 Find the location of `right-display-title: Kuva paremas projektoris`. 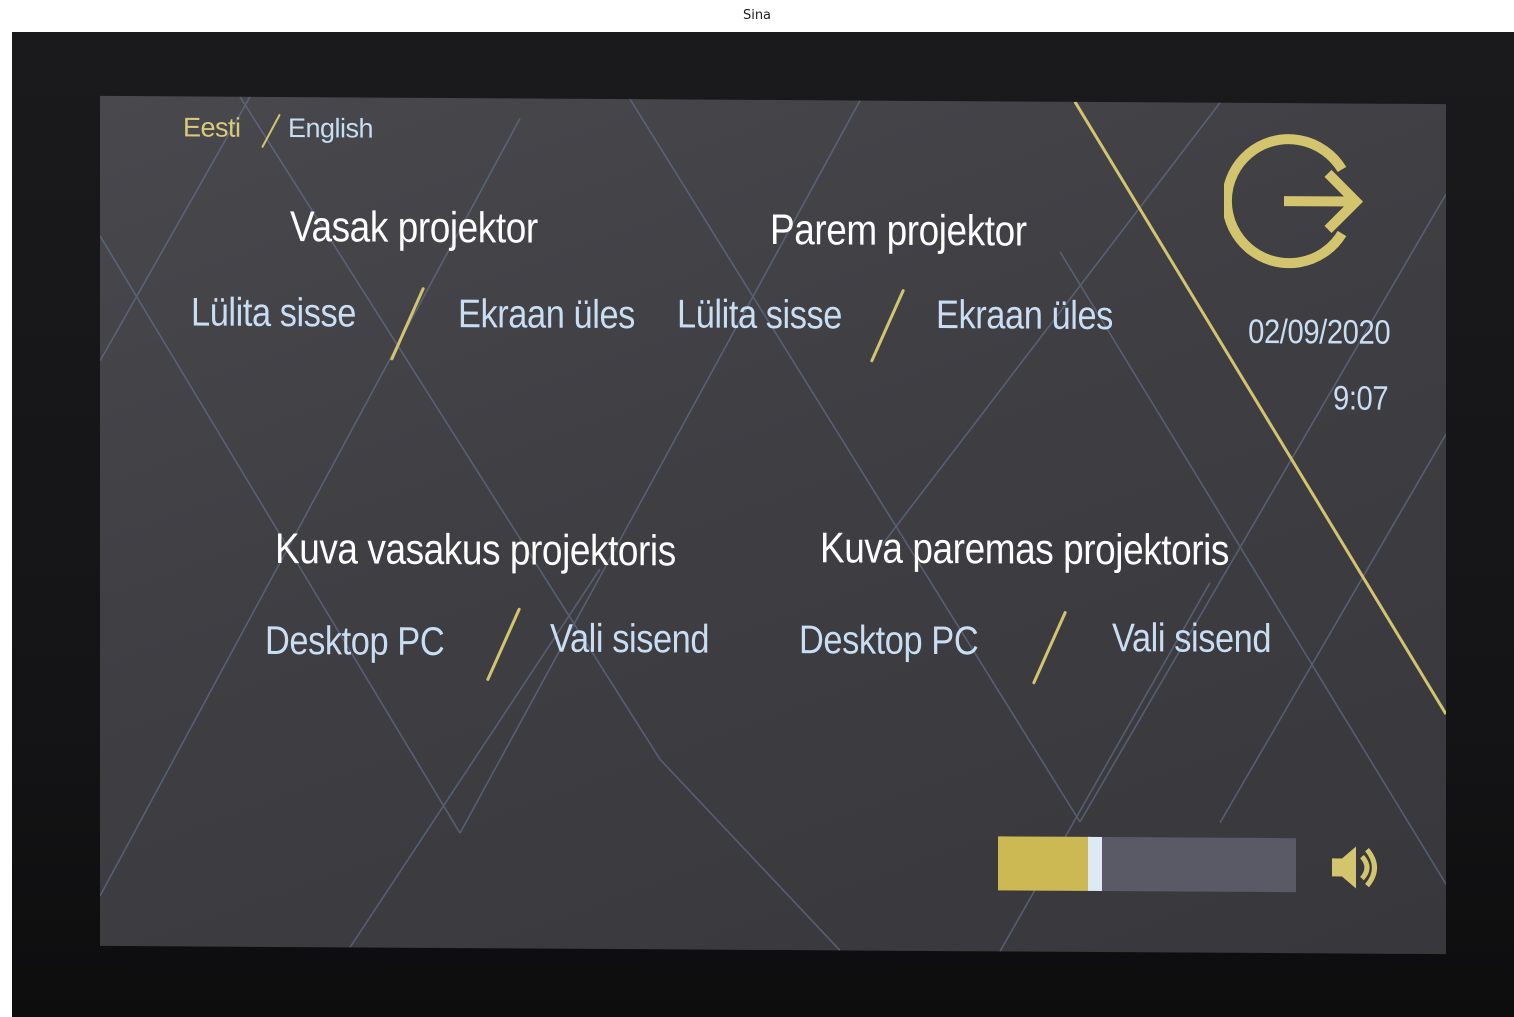

right-display-title: Kuva paremas projektoris is located at coordinates (1024, 549).